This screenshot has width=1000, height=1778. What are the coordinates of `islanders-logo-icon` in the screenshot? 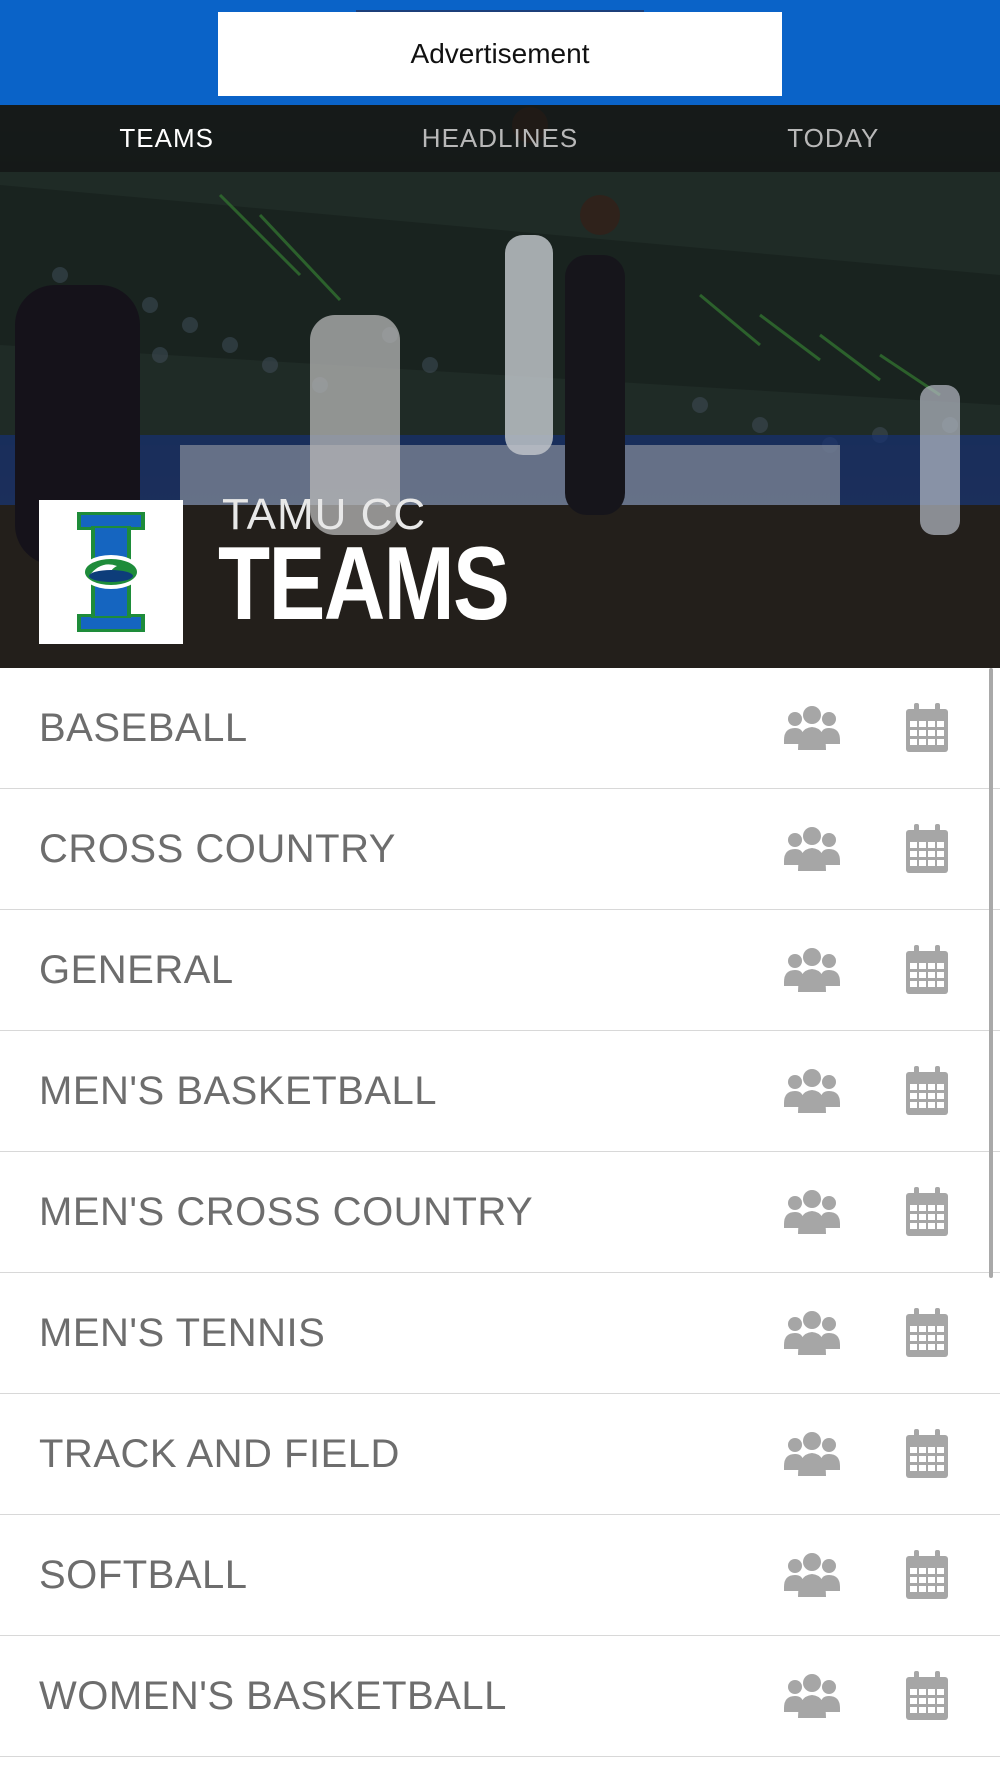 It's located at (111, 572).